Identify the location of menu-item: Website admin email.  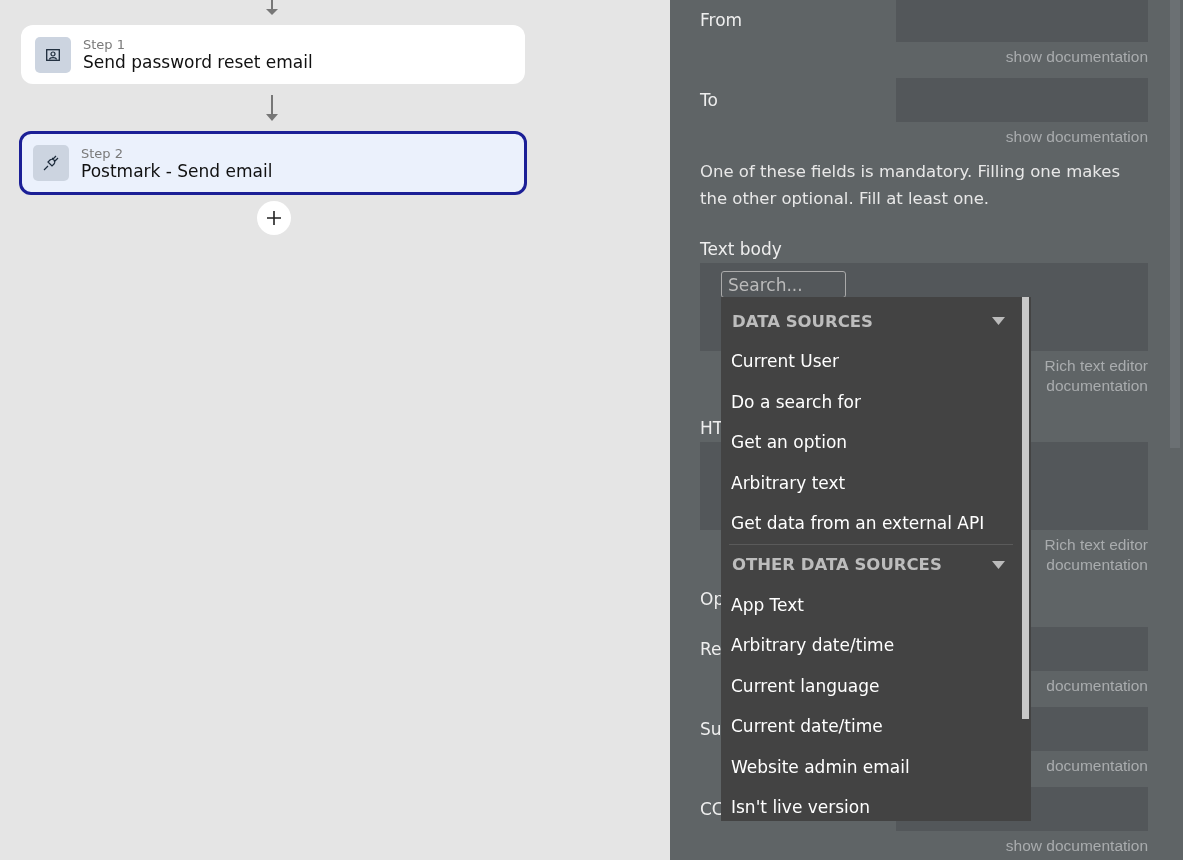
(871, 766).